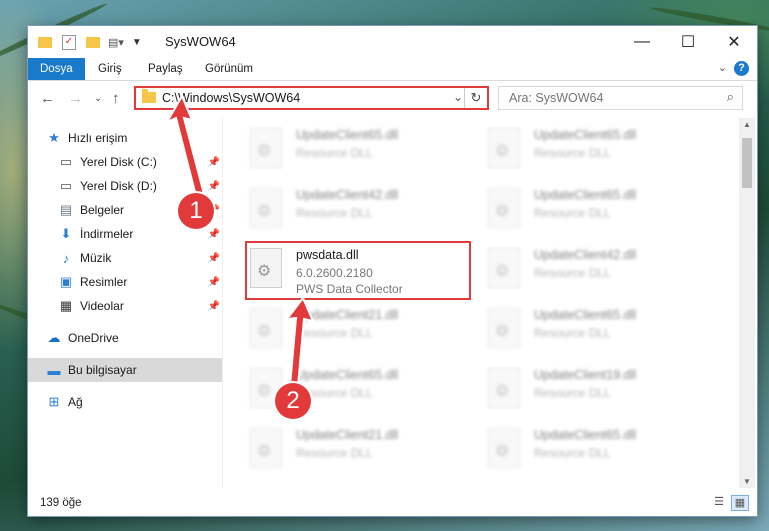 The image size is (769, 531). What do you see at coordinates (293, 401) in the screenshot?
I see `callout-2: 2` at bounding box center [293, 401].